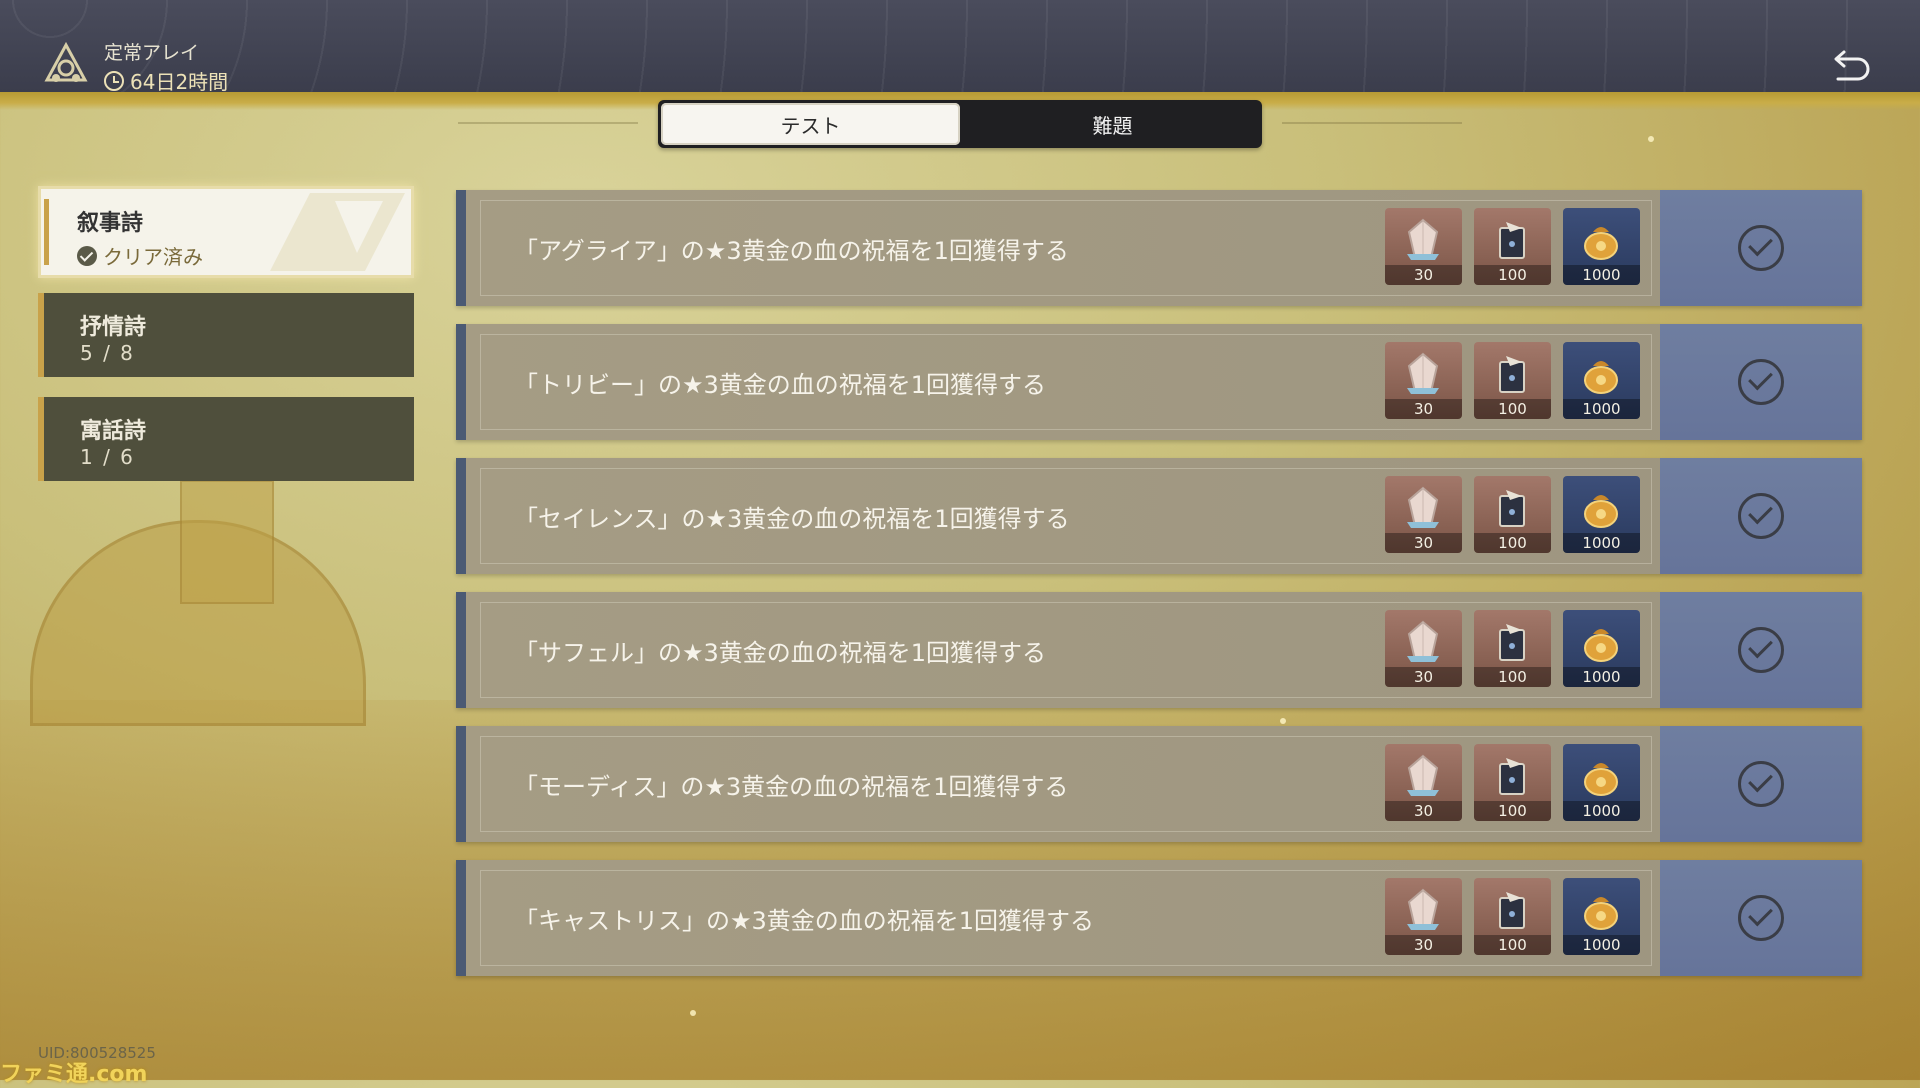  I want to click on category-status: クリア済み, so click(140, 255).